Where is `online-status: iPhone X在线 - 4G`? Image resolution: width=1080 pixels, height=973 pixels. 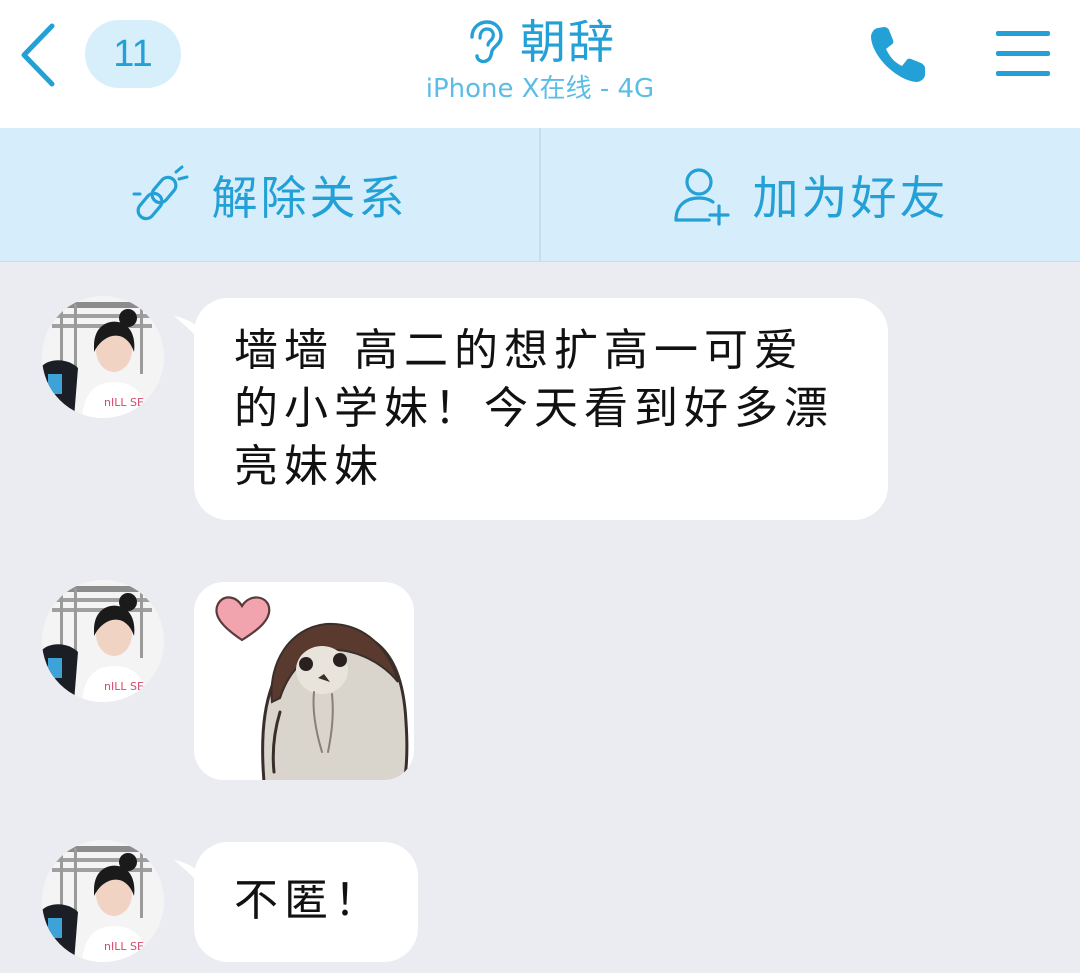
online-status: iPhone X在线 - 4G is located at coordinates (540, 89).